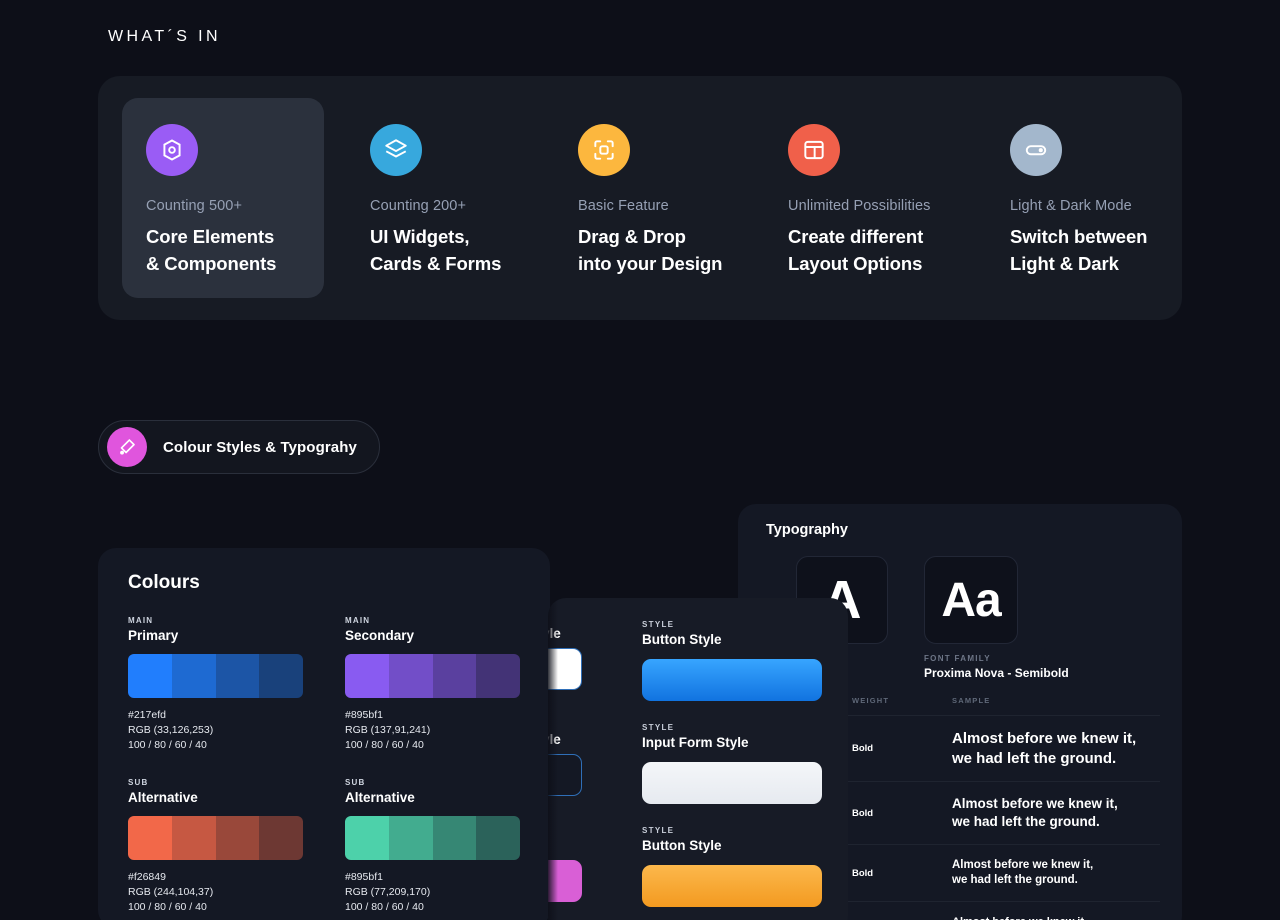  I want to click on typography-card-title: Typography, so click(807, 530).